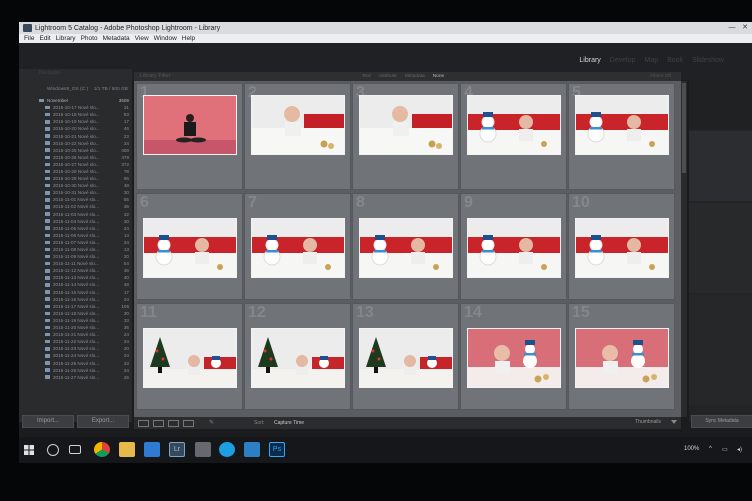  Describe the element at coordinates (29, 38) in the screenshot. I see `menu-file: File` at that location.